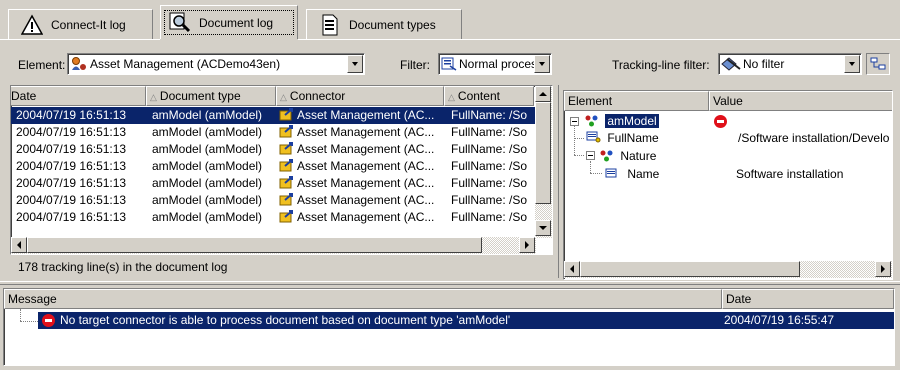 The image size is (900, 370). I want to click on tab-label: Document types, so click(392, 24).